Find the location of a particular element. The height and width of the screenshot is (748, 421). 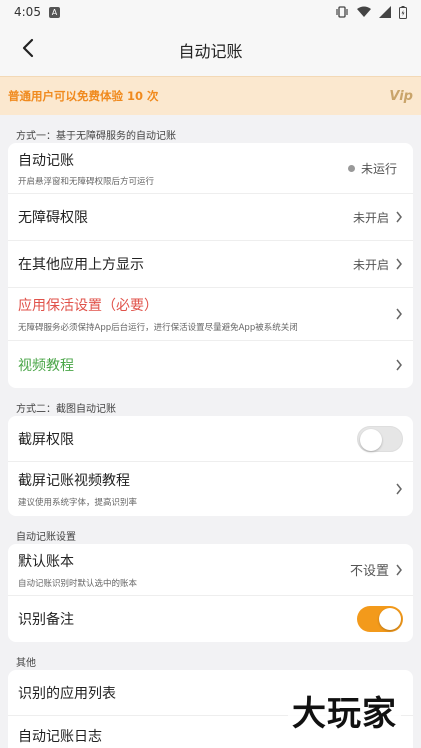

auto-bookkeeping-title: 自动记账 is located at coordinates (46, 160).